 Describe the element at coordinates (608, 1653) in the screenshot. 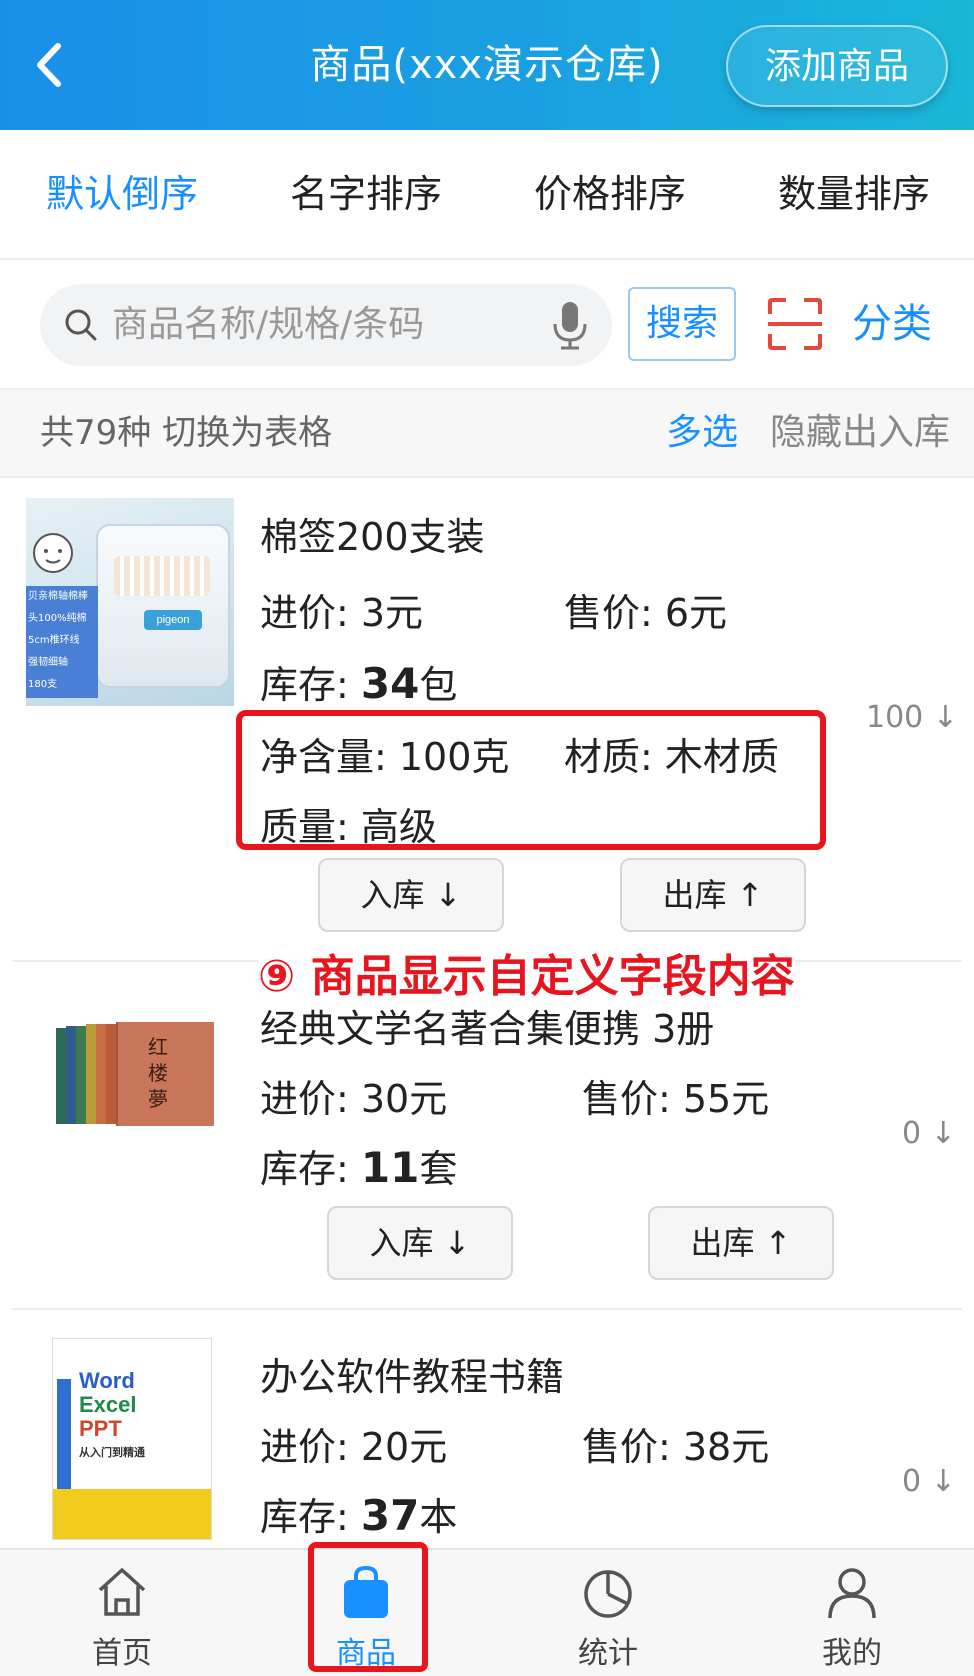

I see `nav-stats-label: 统计` at that location.